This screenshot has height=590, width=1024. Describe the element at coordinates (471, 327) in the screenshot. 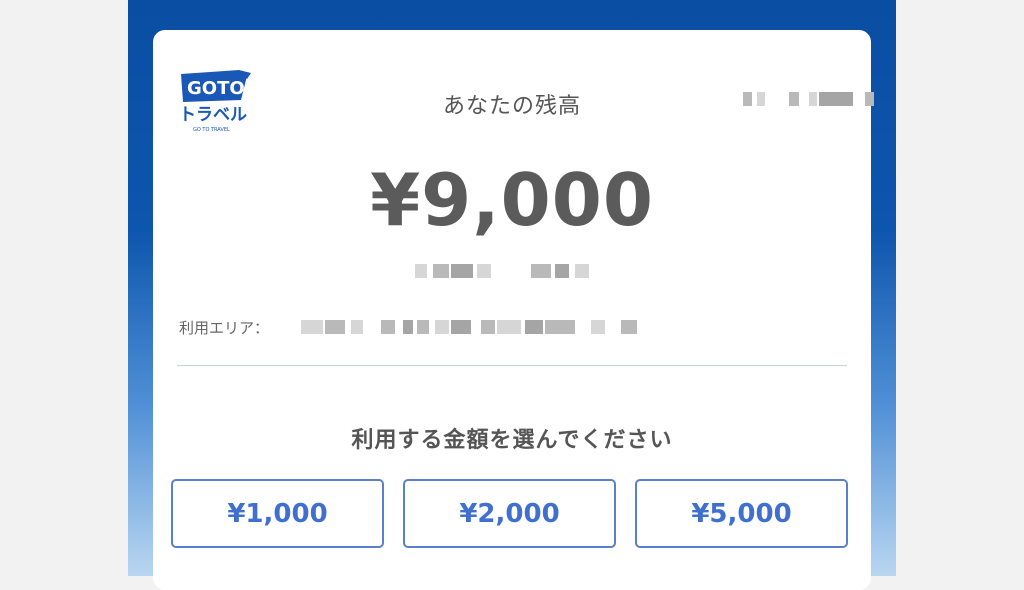

I see `masked-area-value` at that location.